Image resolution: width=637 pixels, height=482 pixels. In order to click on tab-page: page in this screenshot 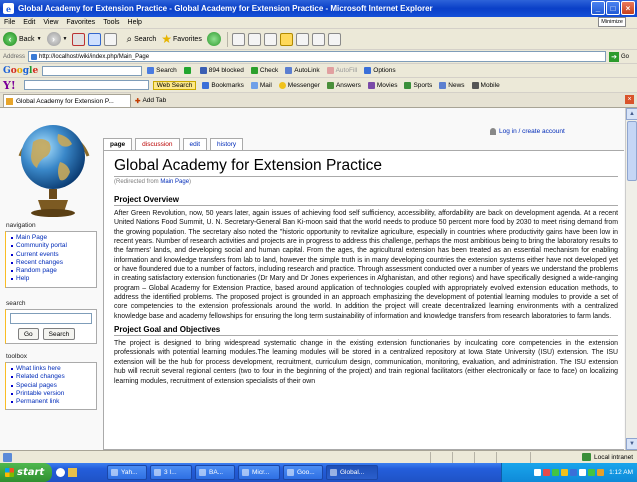, I will do `click(118, 144)`.